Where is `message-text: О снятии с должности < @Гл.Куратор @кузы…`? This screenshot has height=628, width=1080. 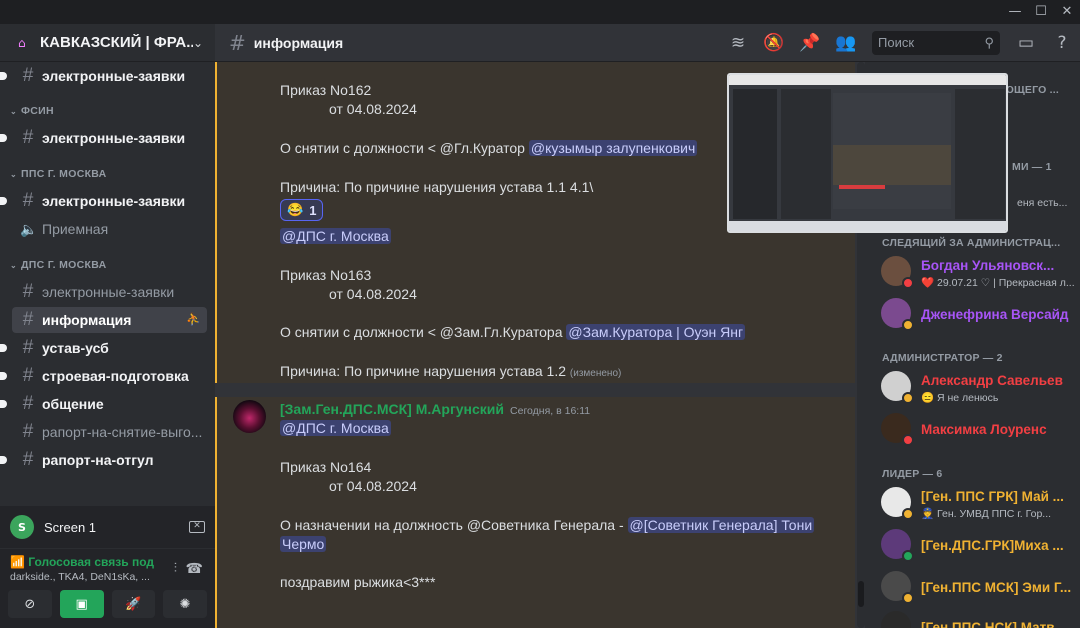
message-text: О снятии с должности < @Гл.Куратор @кузы… is located at coordinates (489, 148).